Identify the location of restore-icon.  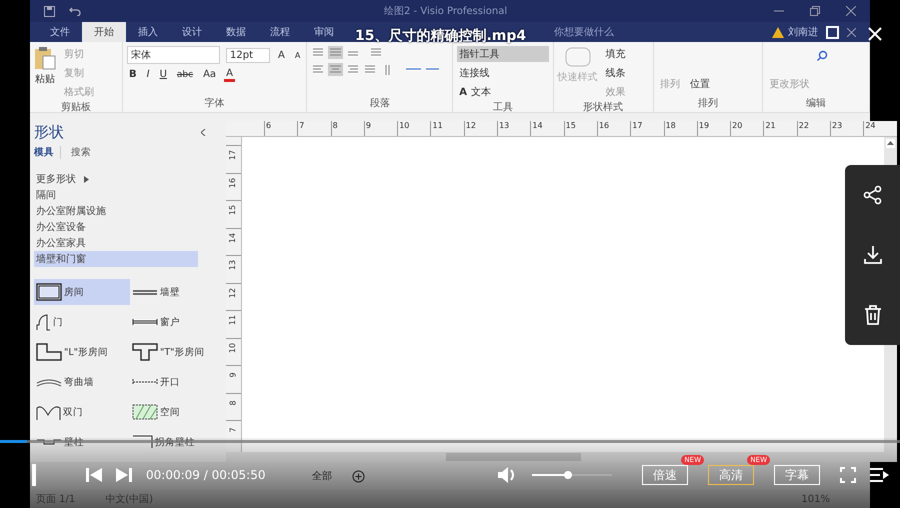
(815, 11).